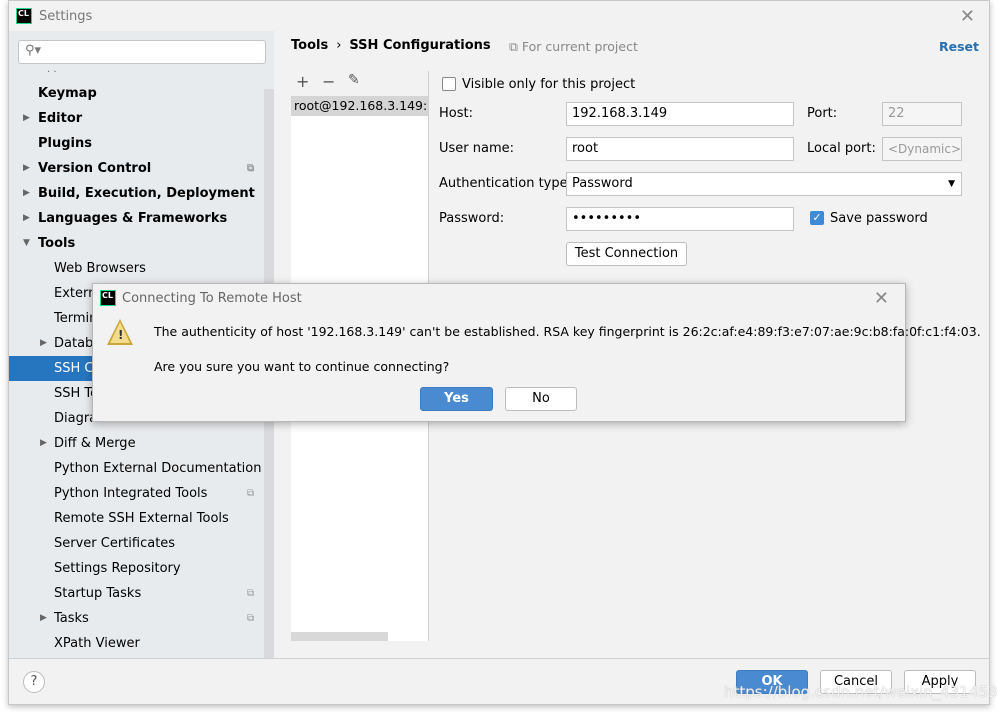 The width and height of the screenshot is (998, 712). What do you see at coordinates (764, 184) in the screenshot?
I see `auth-select: Password ▼` at bounding box center [764, 184].